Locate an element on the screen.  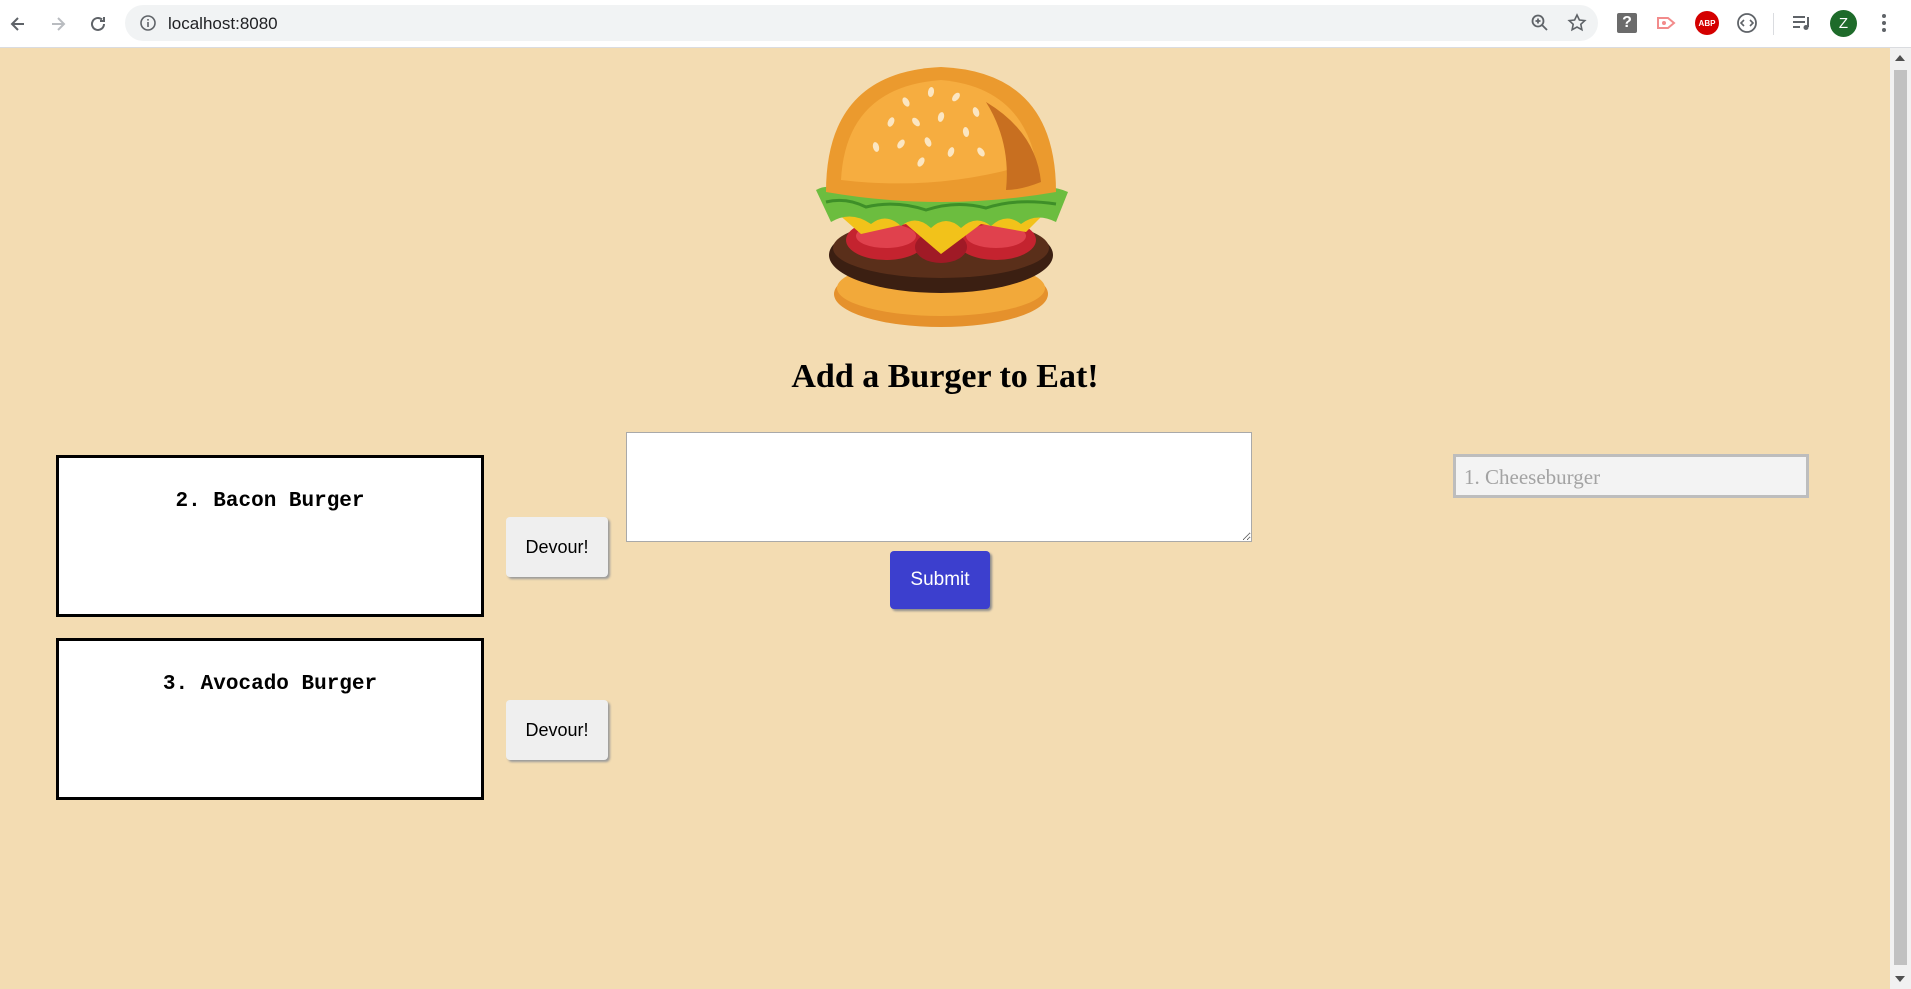
burger-name: 2. Bacon Burger is located at coordinates (270, 501).